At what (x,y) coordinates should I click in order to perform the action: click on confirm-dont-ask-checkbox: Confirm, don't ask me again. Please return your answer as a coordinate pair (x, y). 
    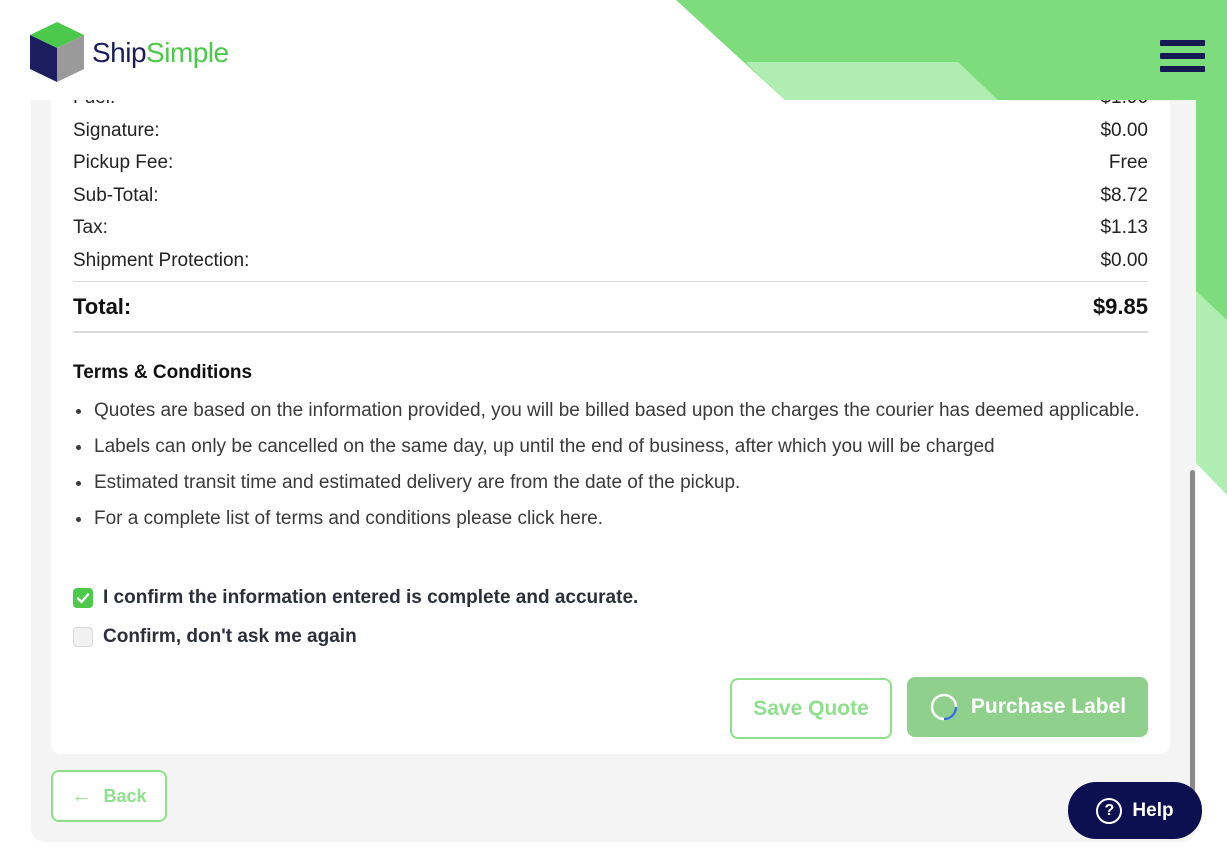
    Looking at the image, I should click on (215, 637).